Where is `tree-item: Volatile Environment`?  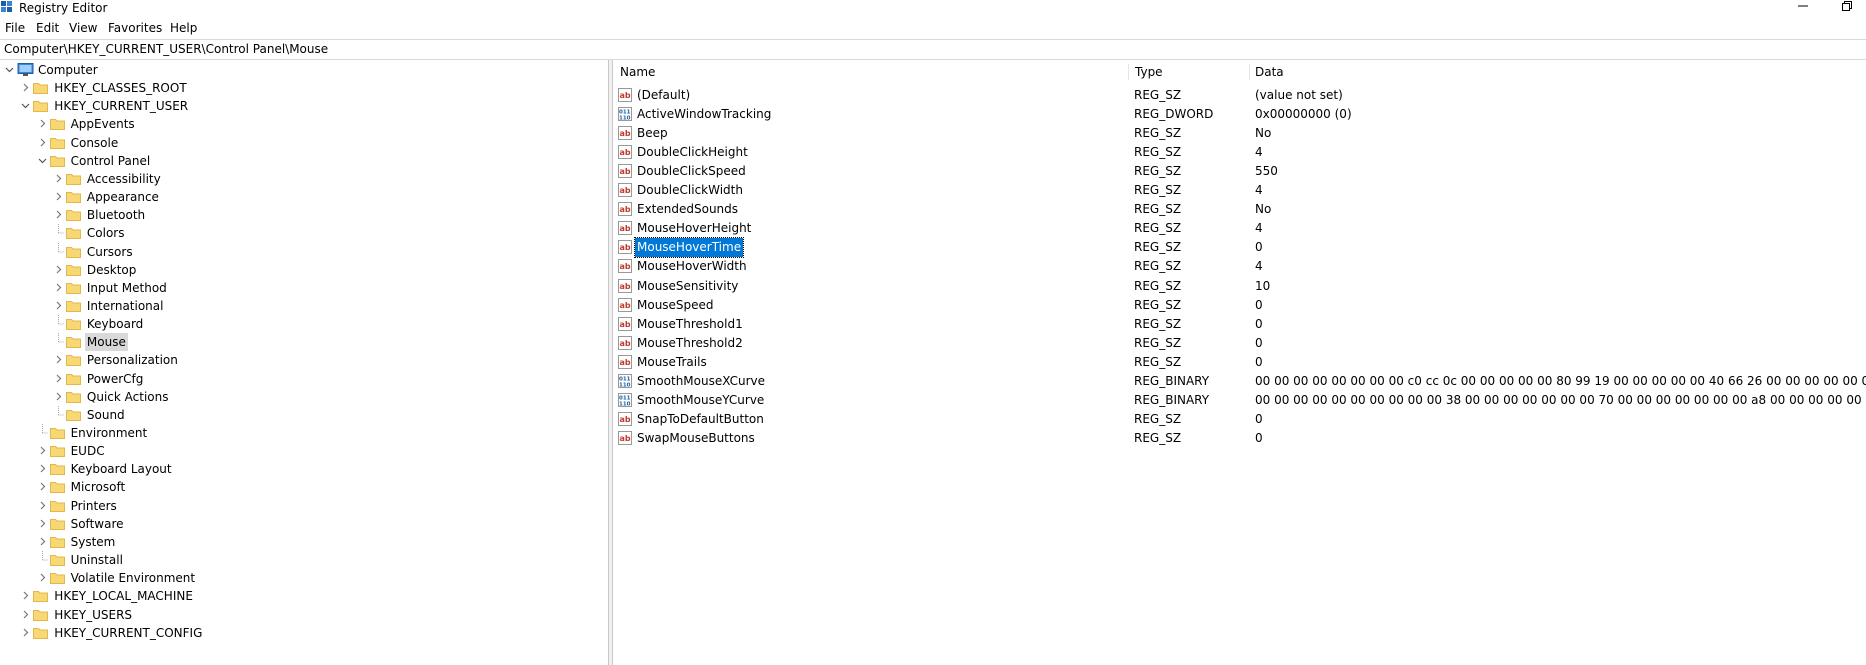
tree-item: Volatile Environment is located at coordinates (304, 578).